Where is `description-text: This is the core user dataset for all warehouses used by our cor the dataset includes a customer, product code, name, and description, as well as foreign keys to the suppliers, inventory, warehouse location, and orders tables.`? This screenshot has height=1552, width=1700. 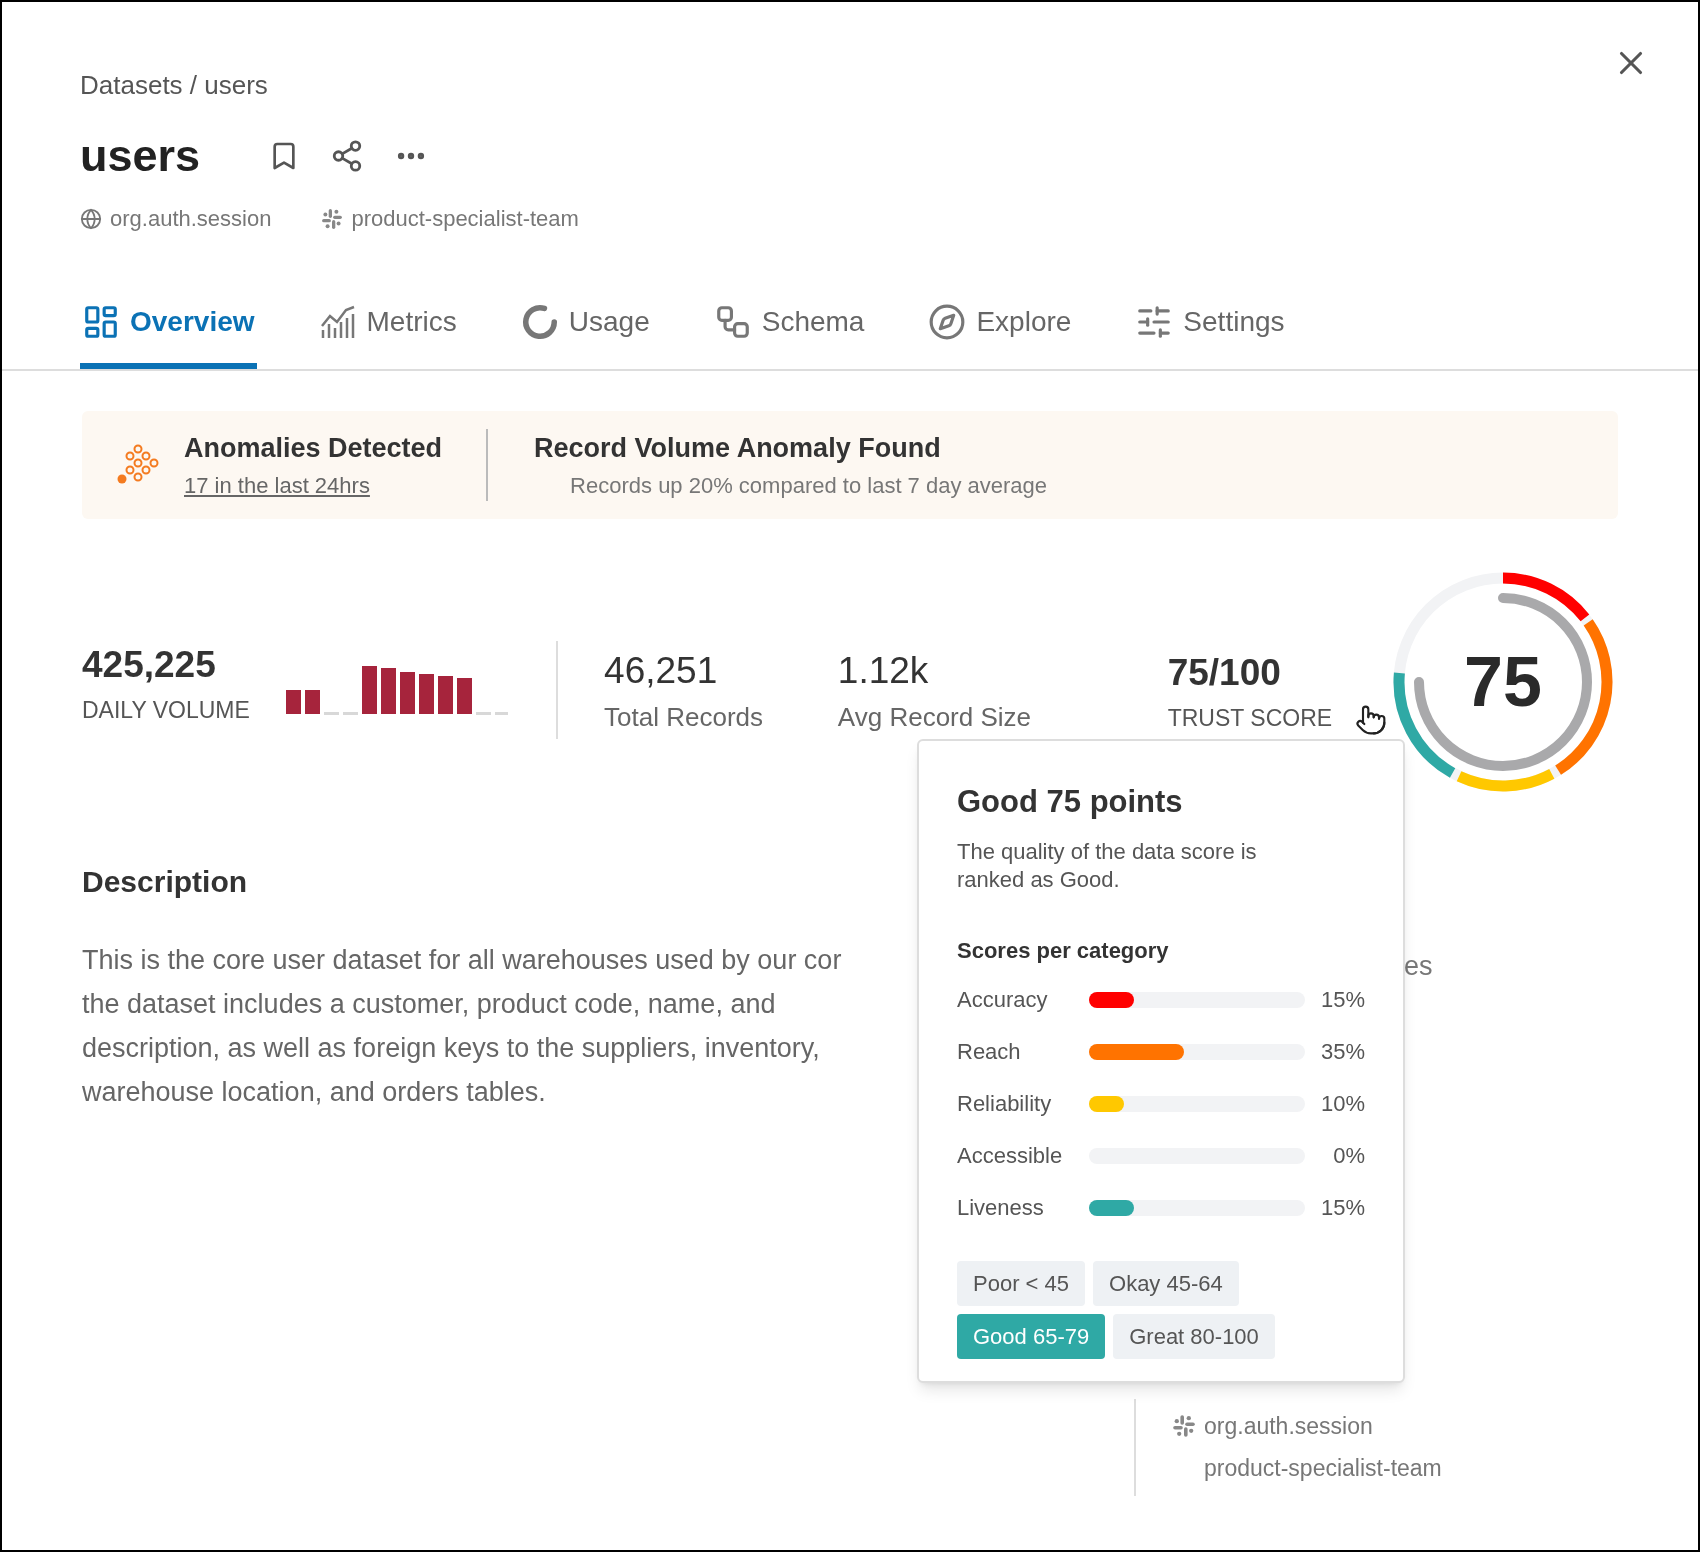 description-text: This is the core user dataset for all warehouses used by our cor the dataset includes a customer, product code, name, and description, as well as foreign keys to the suppliers, inventory, warehouse location, and orders tables. is located at coordinates (462, 1026).